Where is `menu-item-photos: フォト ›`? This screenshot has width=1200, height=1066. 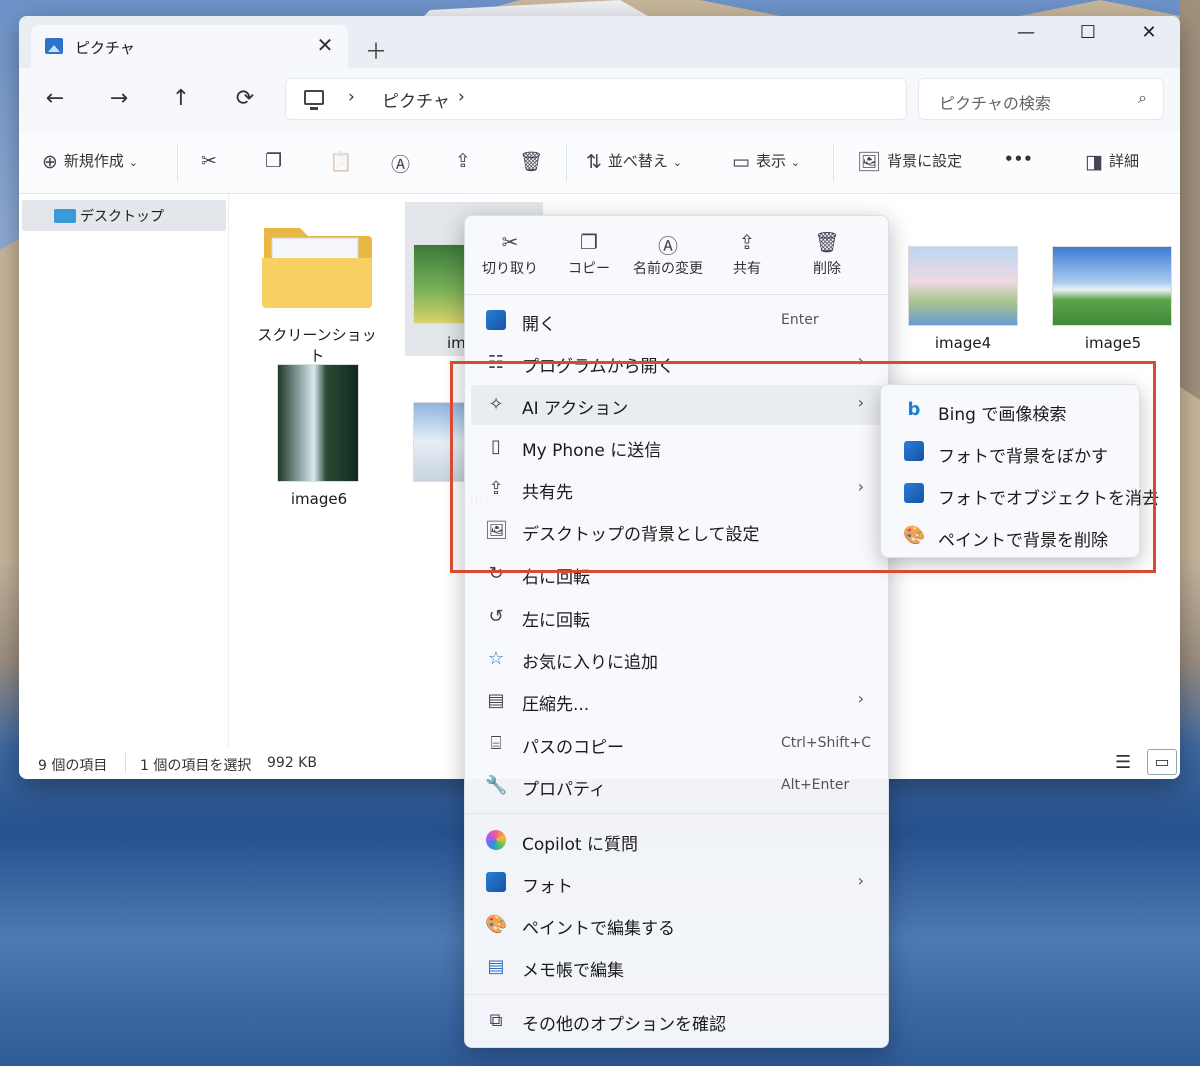
menu-item-photos: フォト › is located at coordinates (676, 883).